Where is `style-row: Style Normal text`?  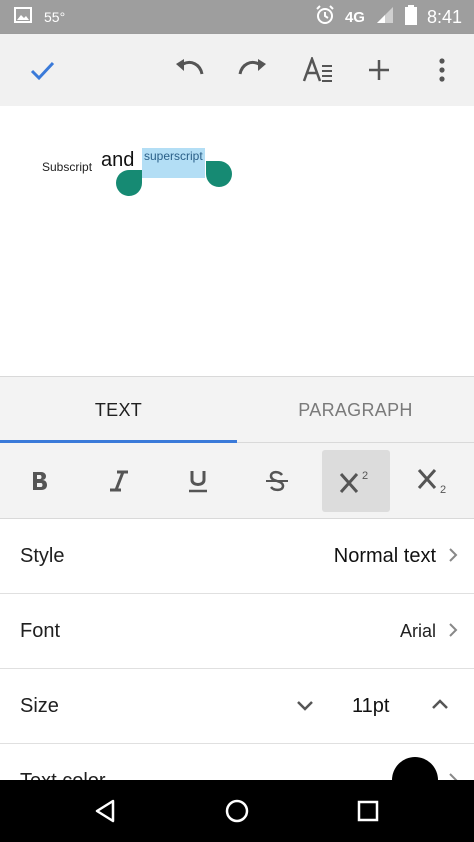 style-row: Style Normal text is located at coordinates (237, 556).